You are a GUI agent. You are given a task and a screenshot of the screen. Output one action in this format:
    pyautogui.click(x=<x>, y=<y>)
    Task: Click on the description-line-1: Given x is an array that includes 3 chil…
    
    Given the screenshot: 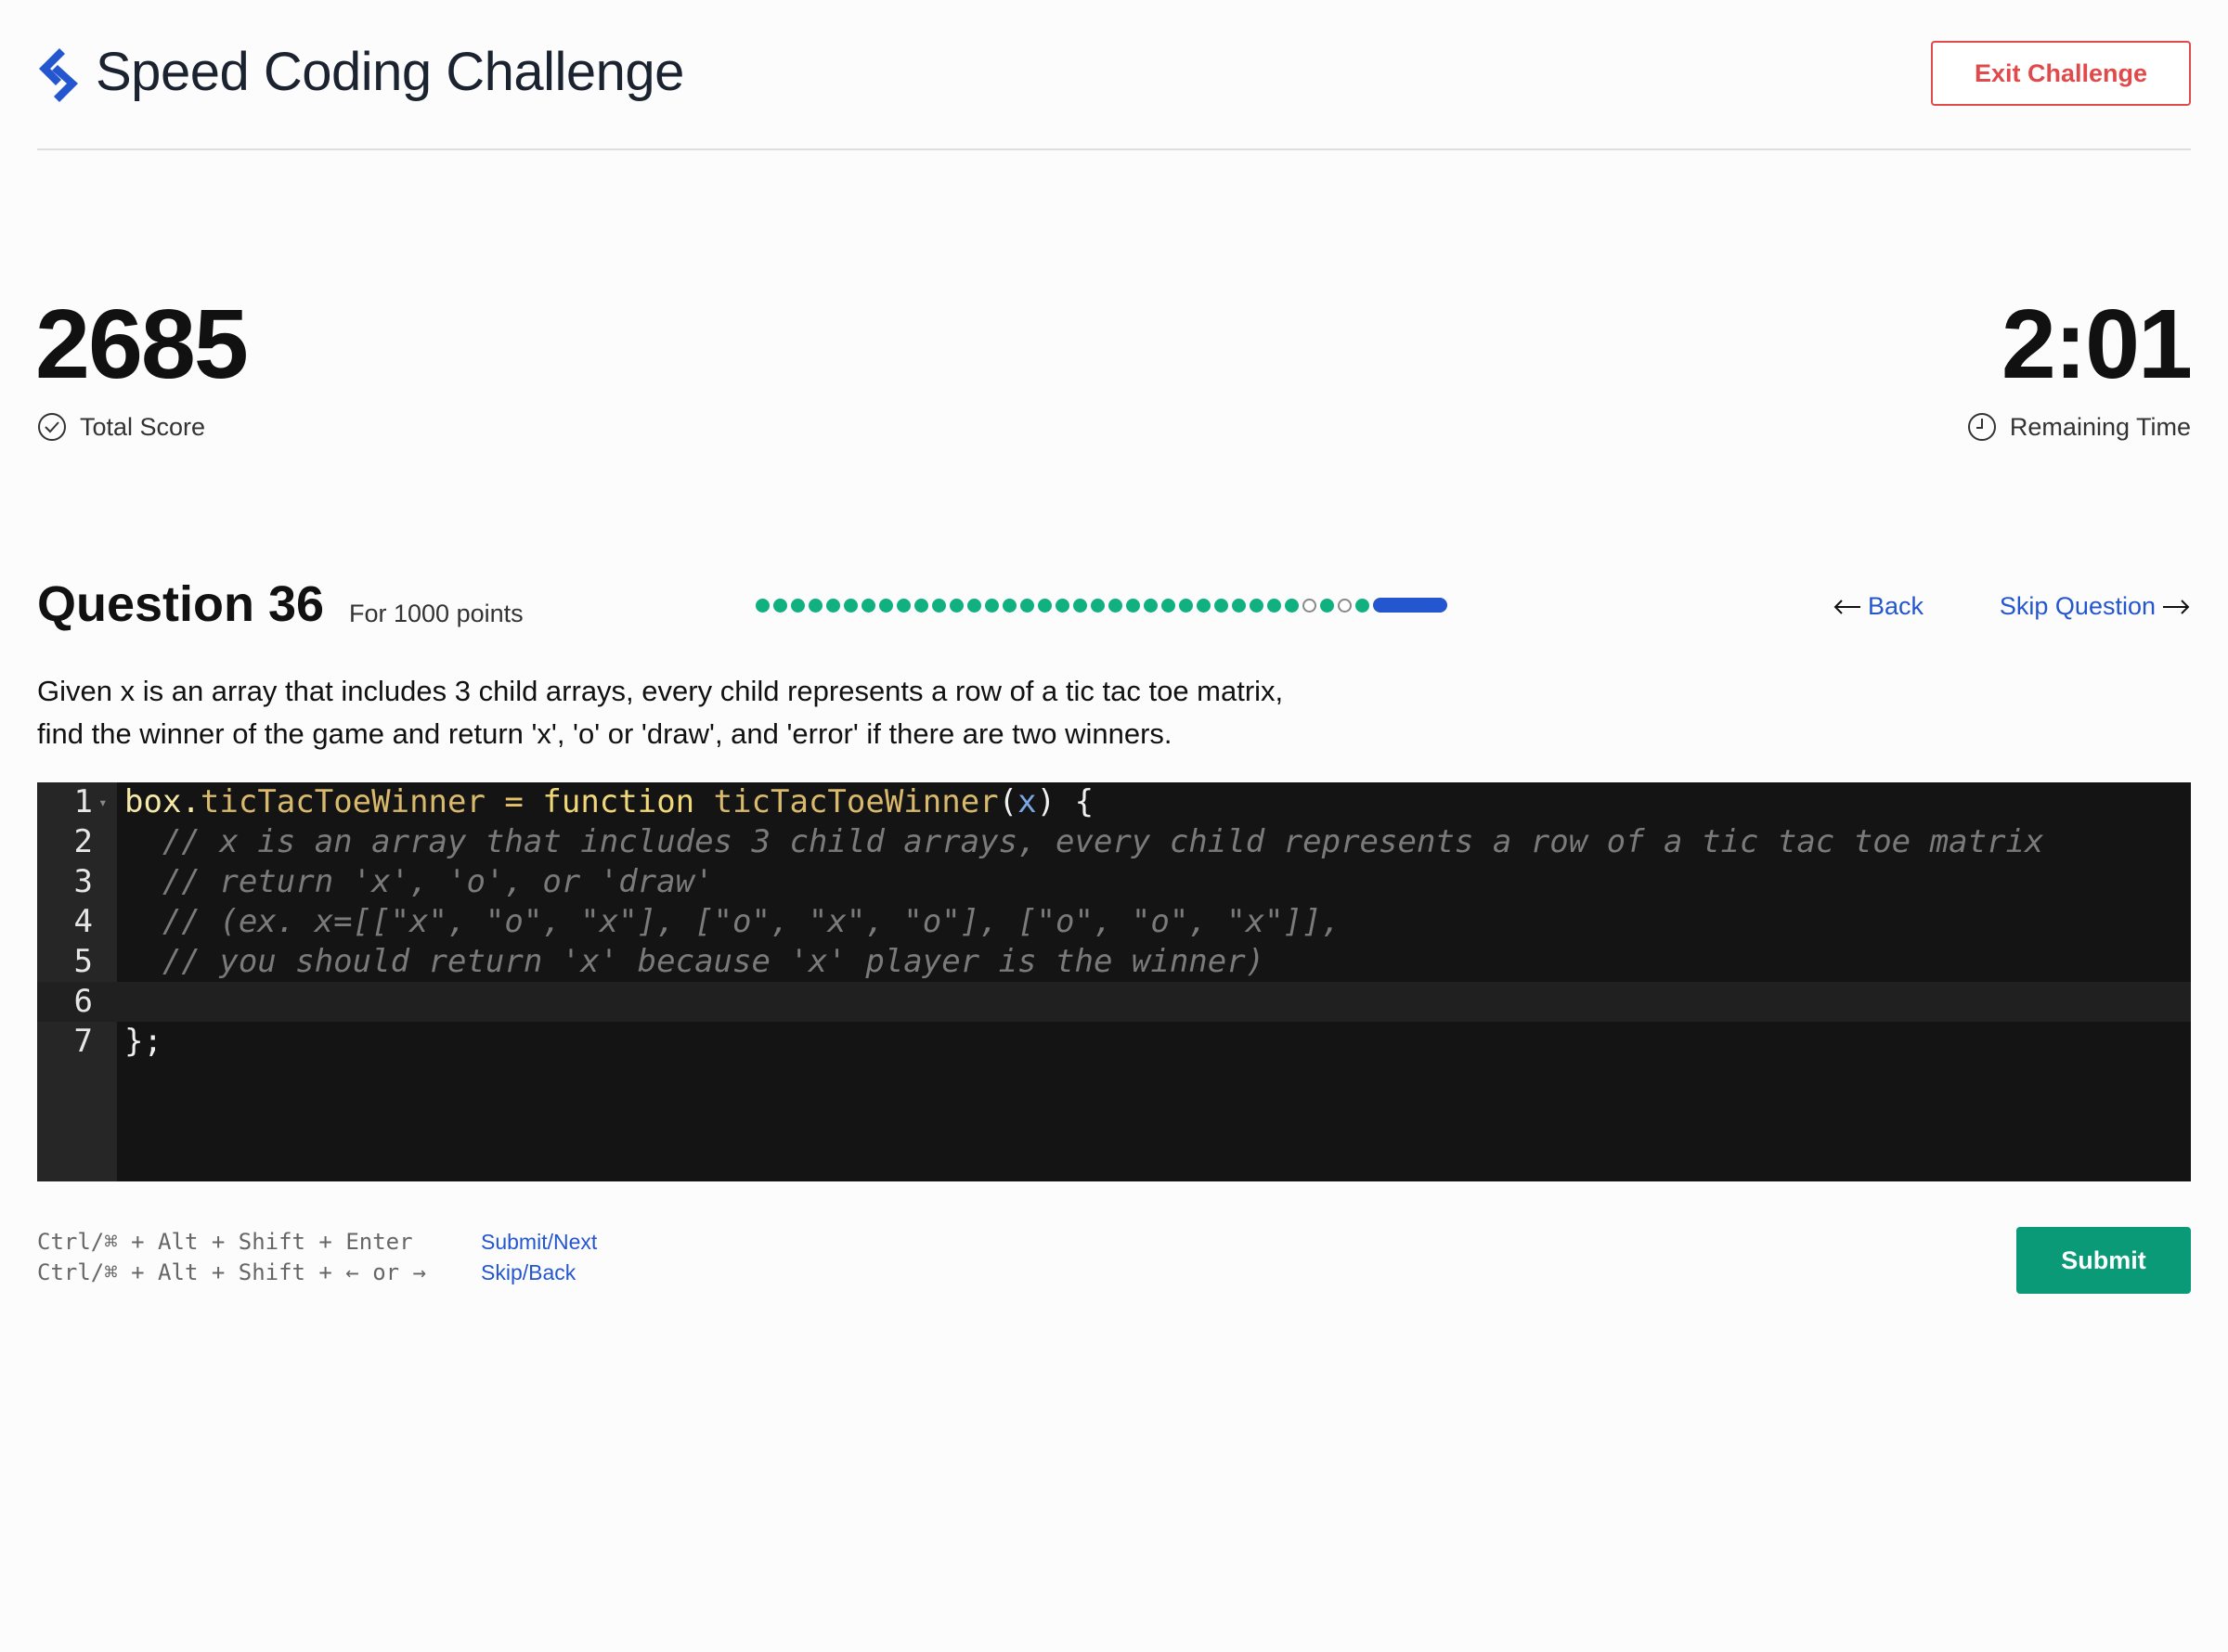 What is the action you would take?
    pyautogui.click(x=660, y=691)
    